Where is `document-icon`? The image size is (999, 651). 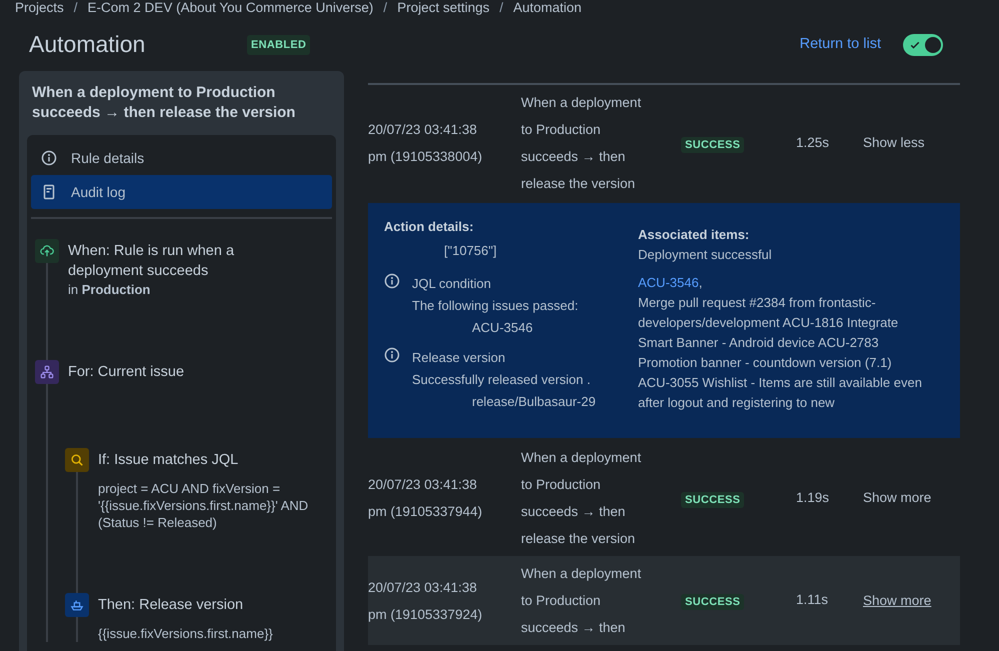 document-icon is located at coordinates (49, 192).